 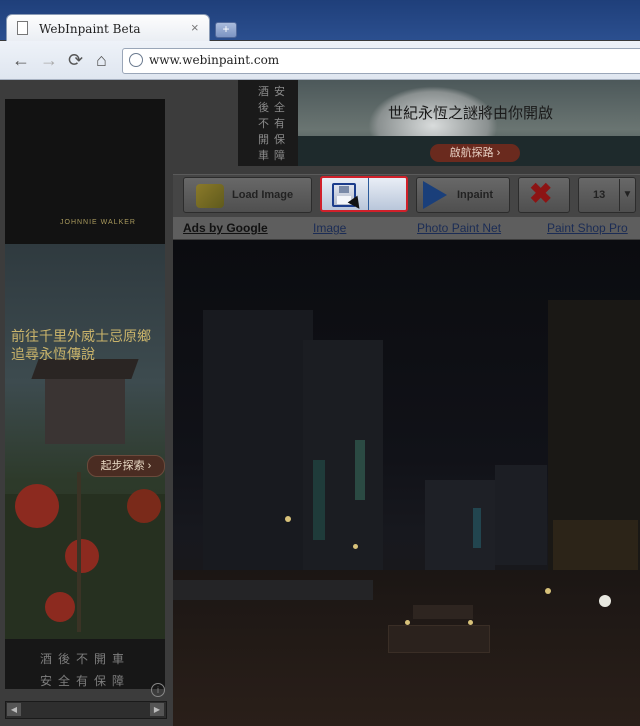 What do you see at coordinates (459, 228) in the screenshot?
I see `ad-link: Photo Paint Net` at bounding box center [459, 228].